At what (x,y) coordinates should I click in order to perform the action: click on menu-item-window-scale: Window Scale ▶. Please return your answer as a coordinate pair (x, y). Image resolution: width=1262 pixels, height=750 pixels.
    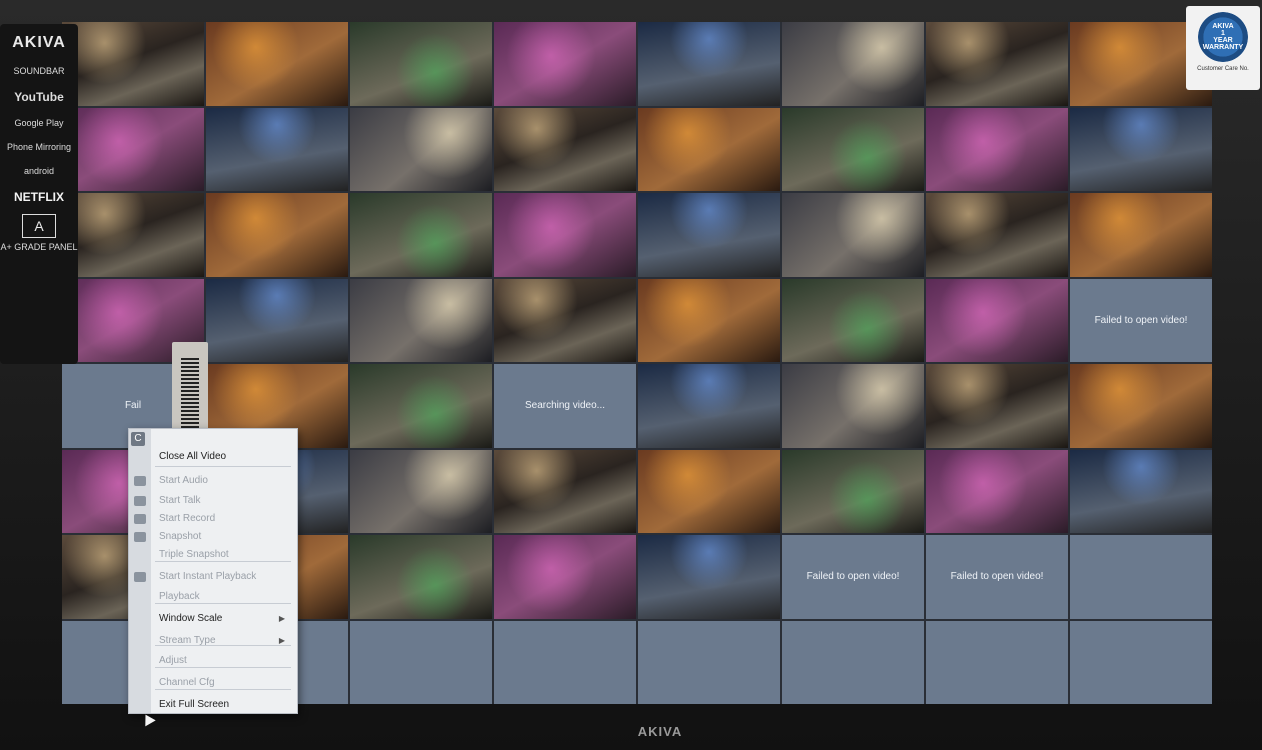
    Looking at the image, I should click on (224, 619).